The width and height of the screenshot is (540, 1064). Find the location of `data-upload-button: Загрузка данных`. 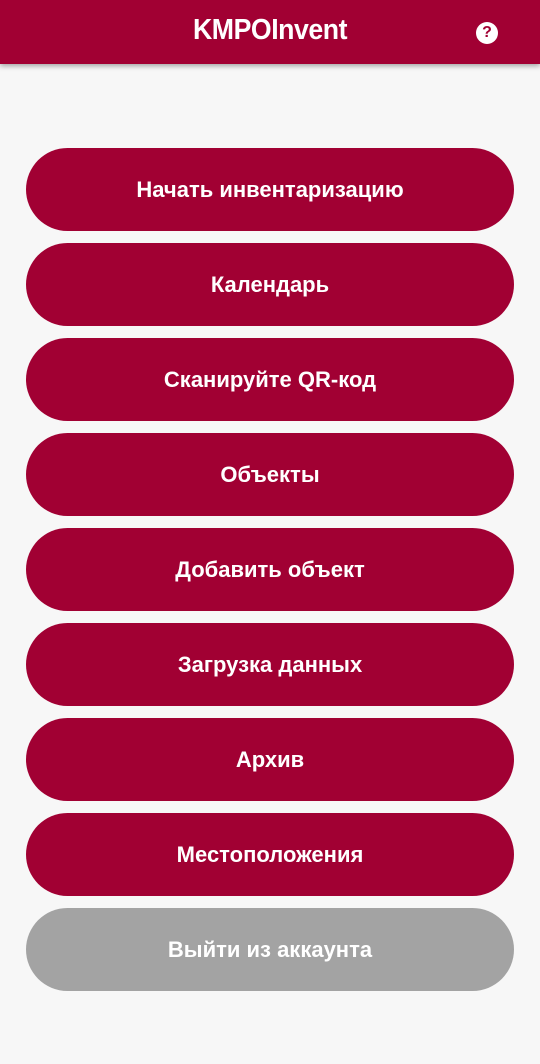

data-upload-button: Загрузка данных is located at coordinates (270, 664).